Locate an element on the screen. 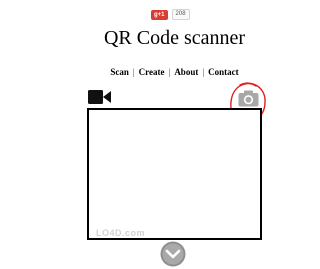 This screenshot has width=320, height=269. video-camera-icon is located at coordinates (100, 97).